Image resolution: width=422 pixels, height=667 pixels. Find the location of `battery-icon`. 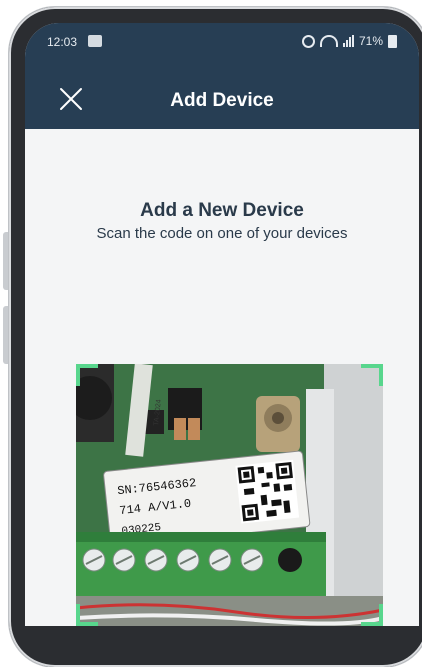

battery-icon is located at coordinates (392, 41).